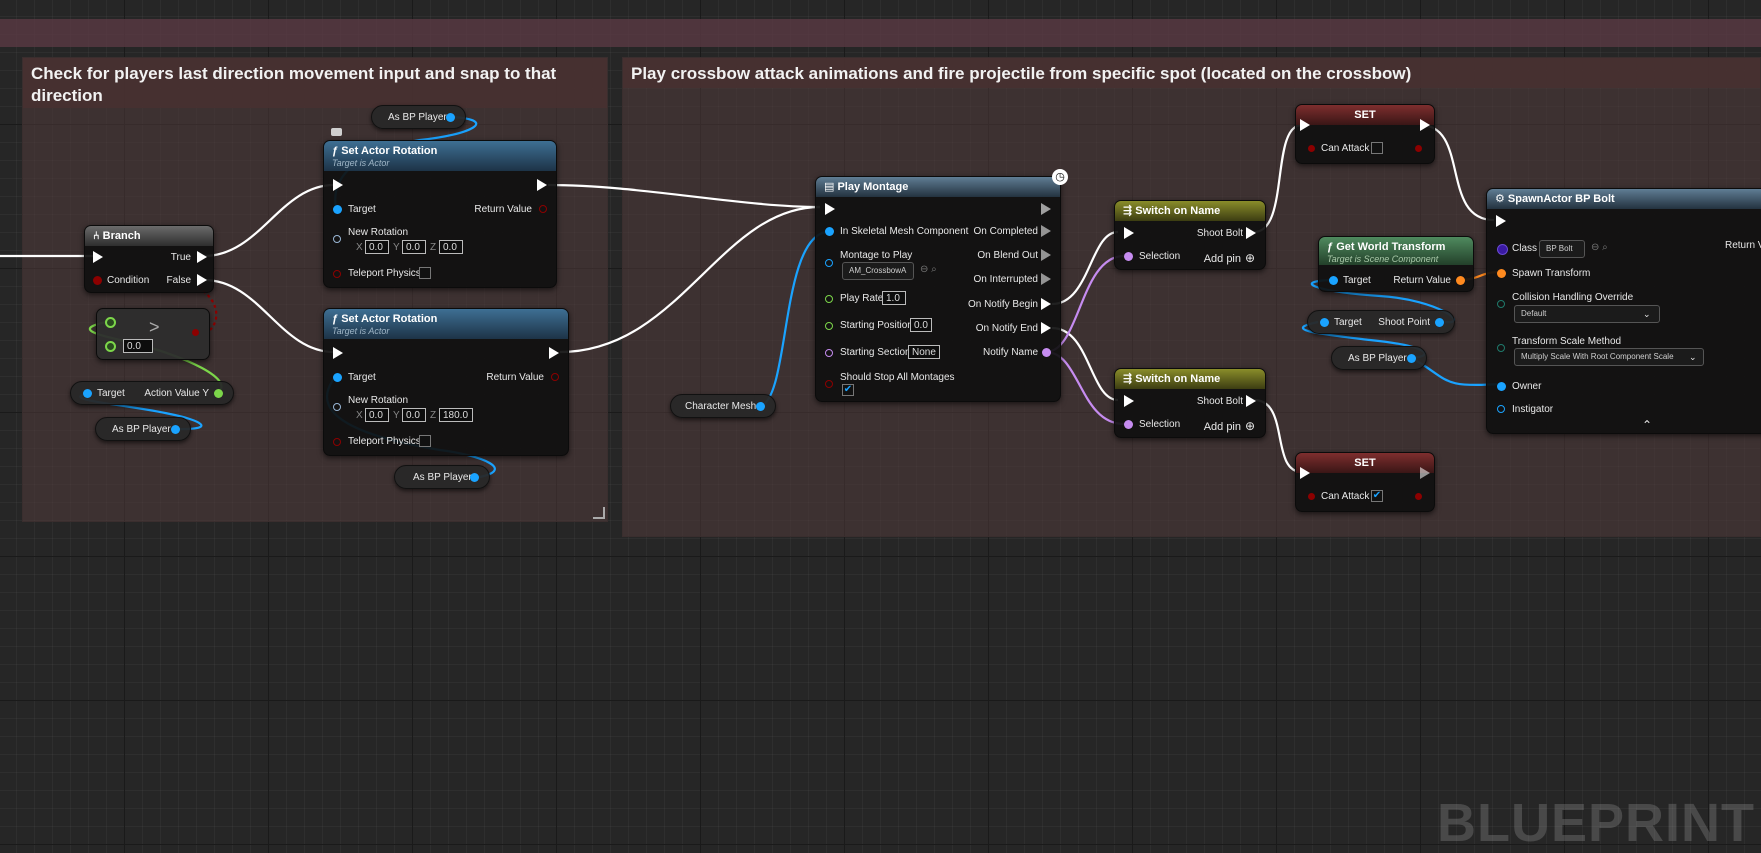  Describe the element at coordinates (414, 247) in the screenshot. I see `set-rot1-y-field: 0.0` at that location.